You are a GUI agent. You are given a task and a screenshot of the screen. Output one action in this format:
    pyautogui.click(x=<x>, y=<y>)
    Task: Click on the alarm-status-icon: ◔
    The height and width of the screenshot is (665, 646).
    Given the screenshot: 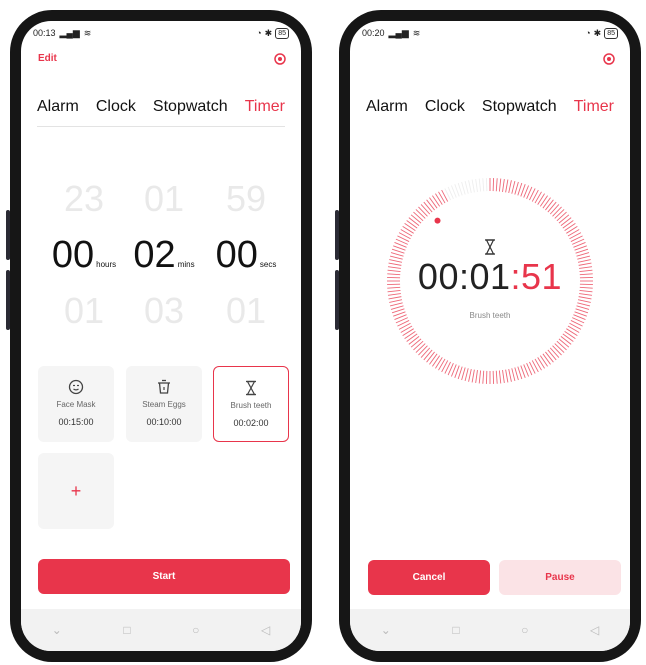 What is the action you would take?
    pyautogui.click(x=588, y=33)
    